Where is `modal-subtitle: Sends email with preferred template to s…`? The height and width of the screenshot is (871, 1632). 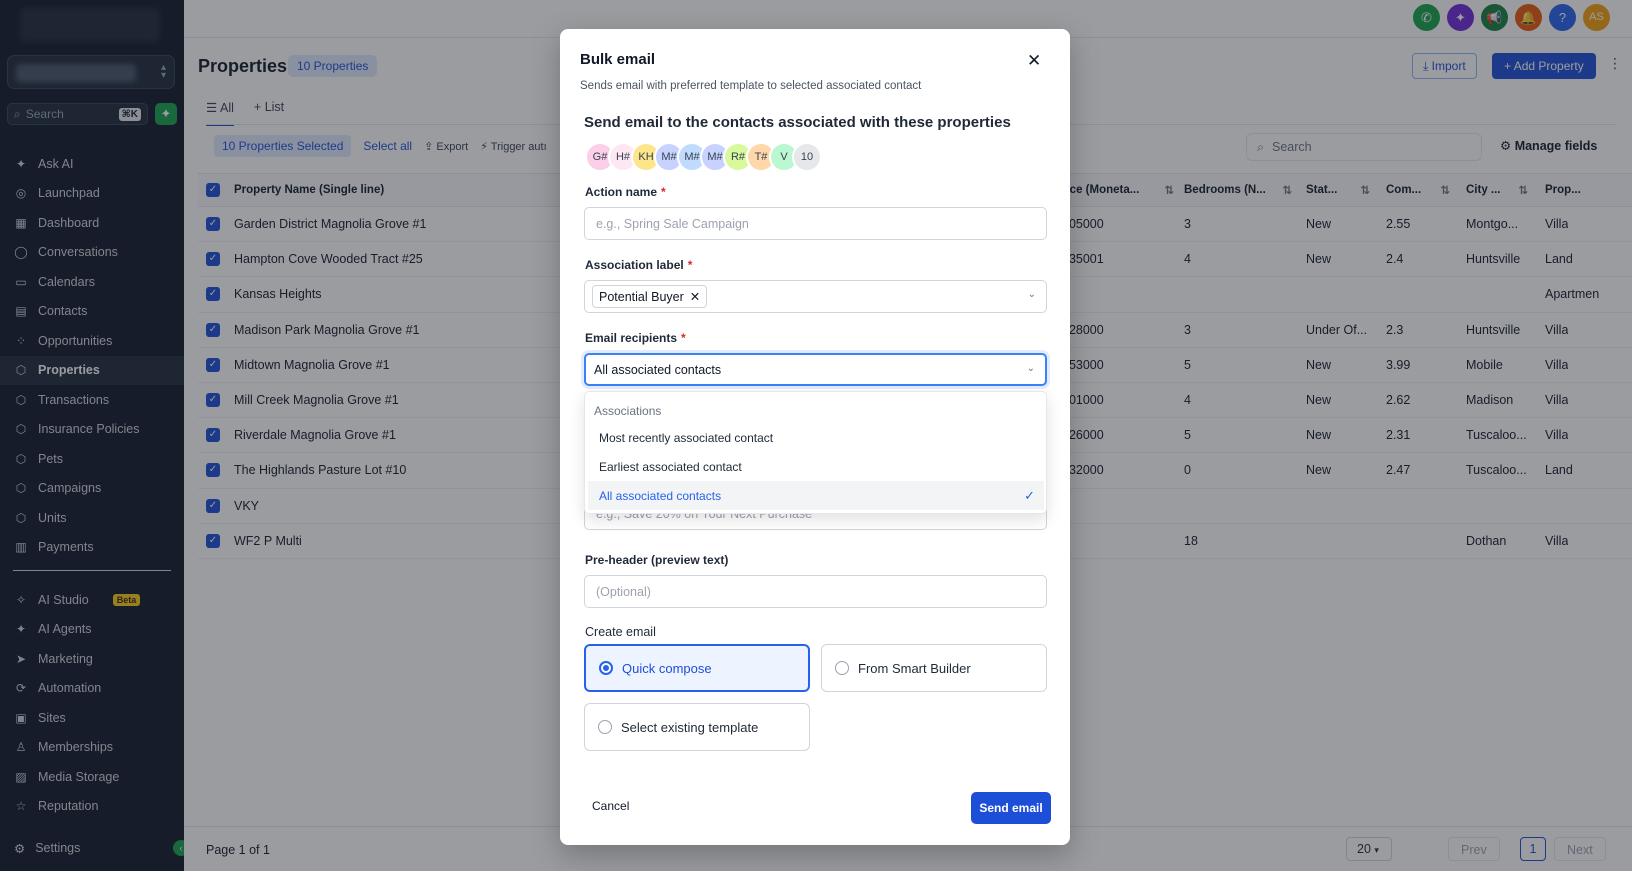
modal-subtitle: Sends email with preferred template to s… is located at coordinates (751, 86).